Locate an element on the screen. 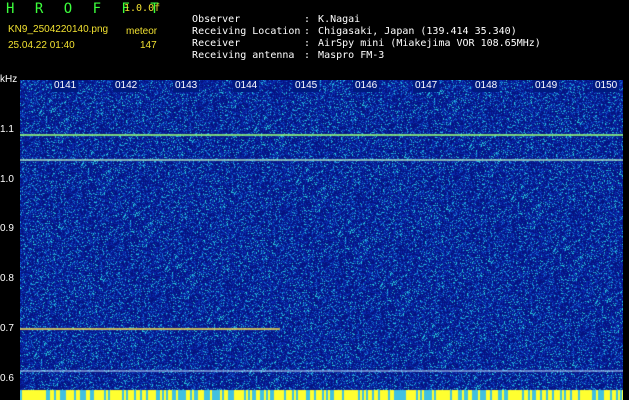 The image size is (629, 400). info-value: Maspro FM-3 is located at coordinates (351, 55).